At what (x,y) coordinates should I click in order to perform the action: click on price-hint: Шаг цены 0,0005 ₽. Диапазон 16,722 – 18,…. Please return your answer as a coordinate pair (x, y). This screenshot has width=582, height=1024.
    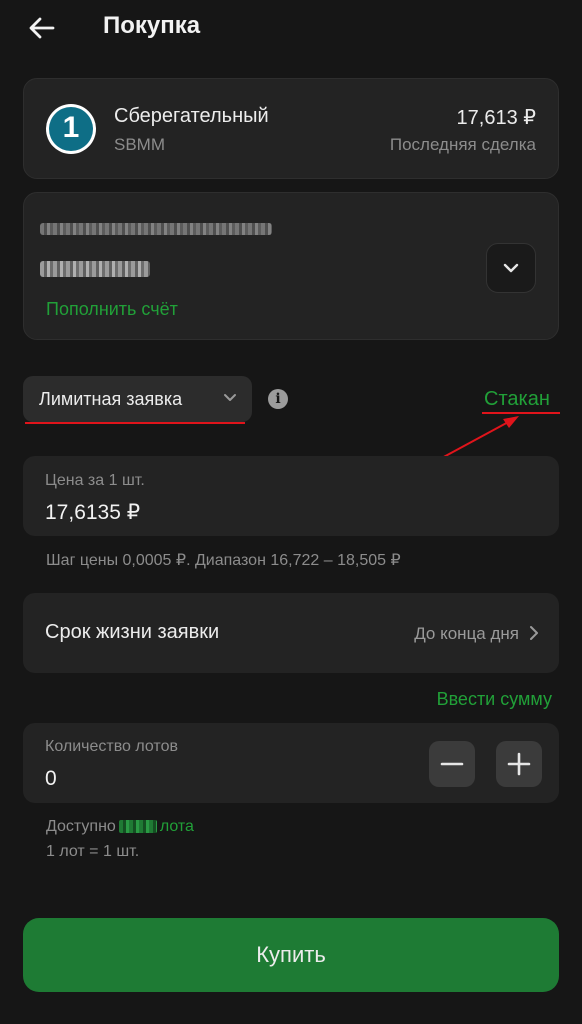
    Looking at the image, I should click on (223, 560).